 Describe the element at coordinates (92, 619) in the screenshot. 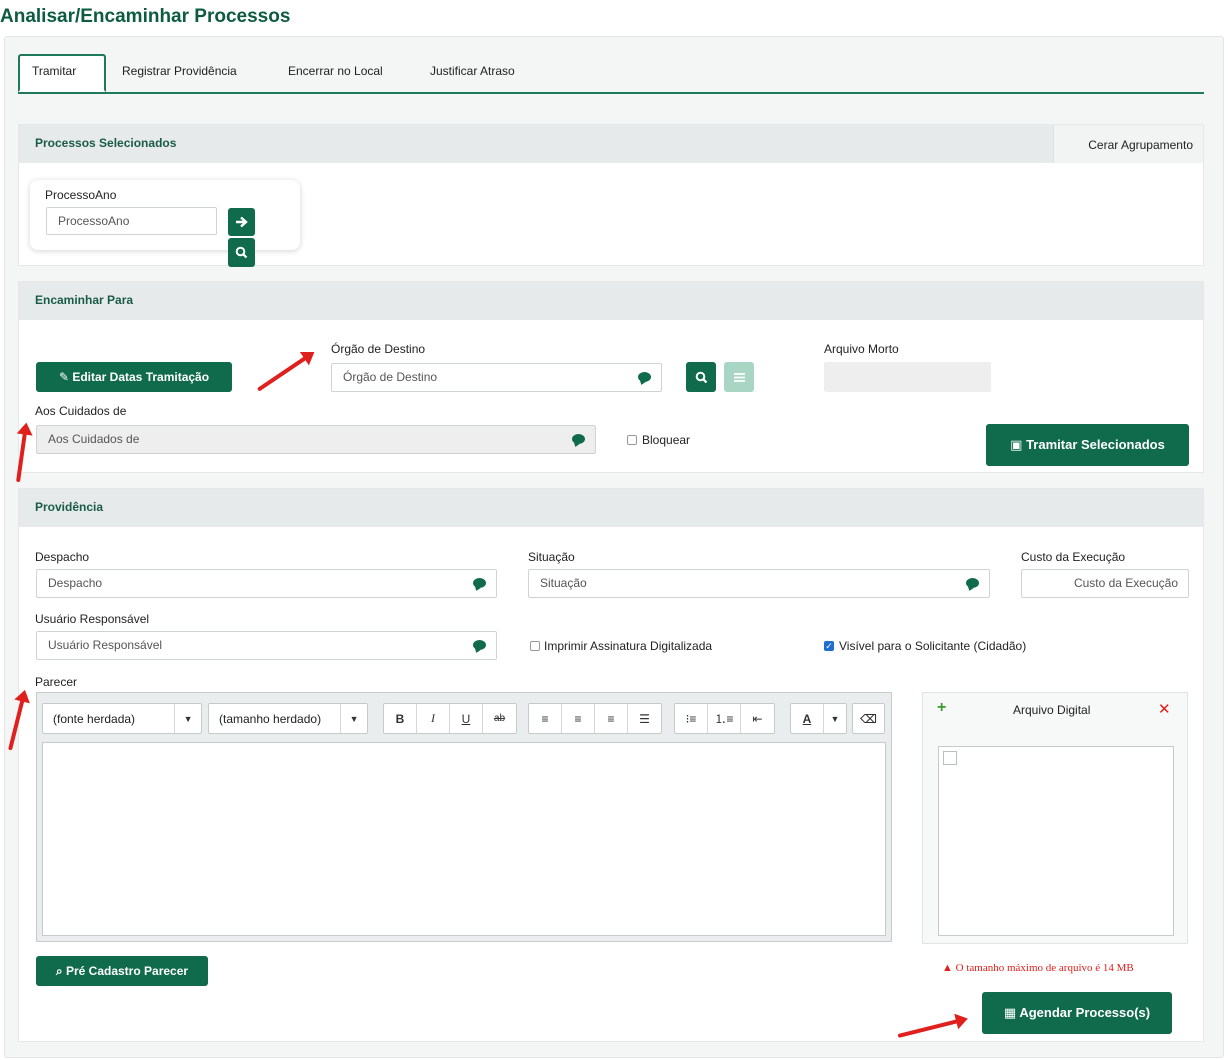

I see `usuario-responsavel-label: Usuário Responsável` at that location.